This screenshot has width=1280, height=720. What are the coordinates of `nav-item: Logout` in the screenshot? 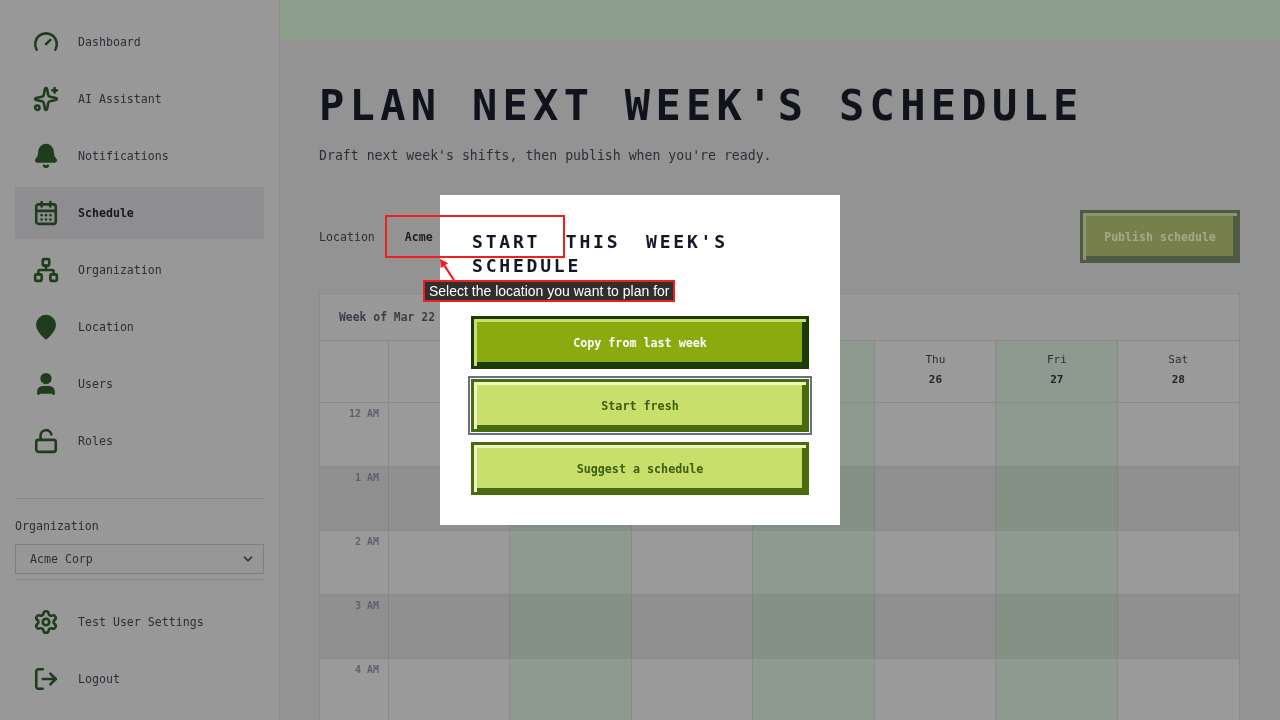 It's located at (139, 679).